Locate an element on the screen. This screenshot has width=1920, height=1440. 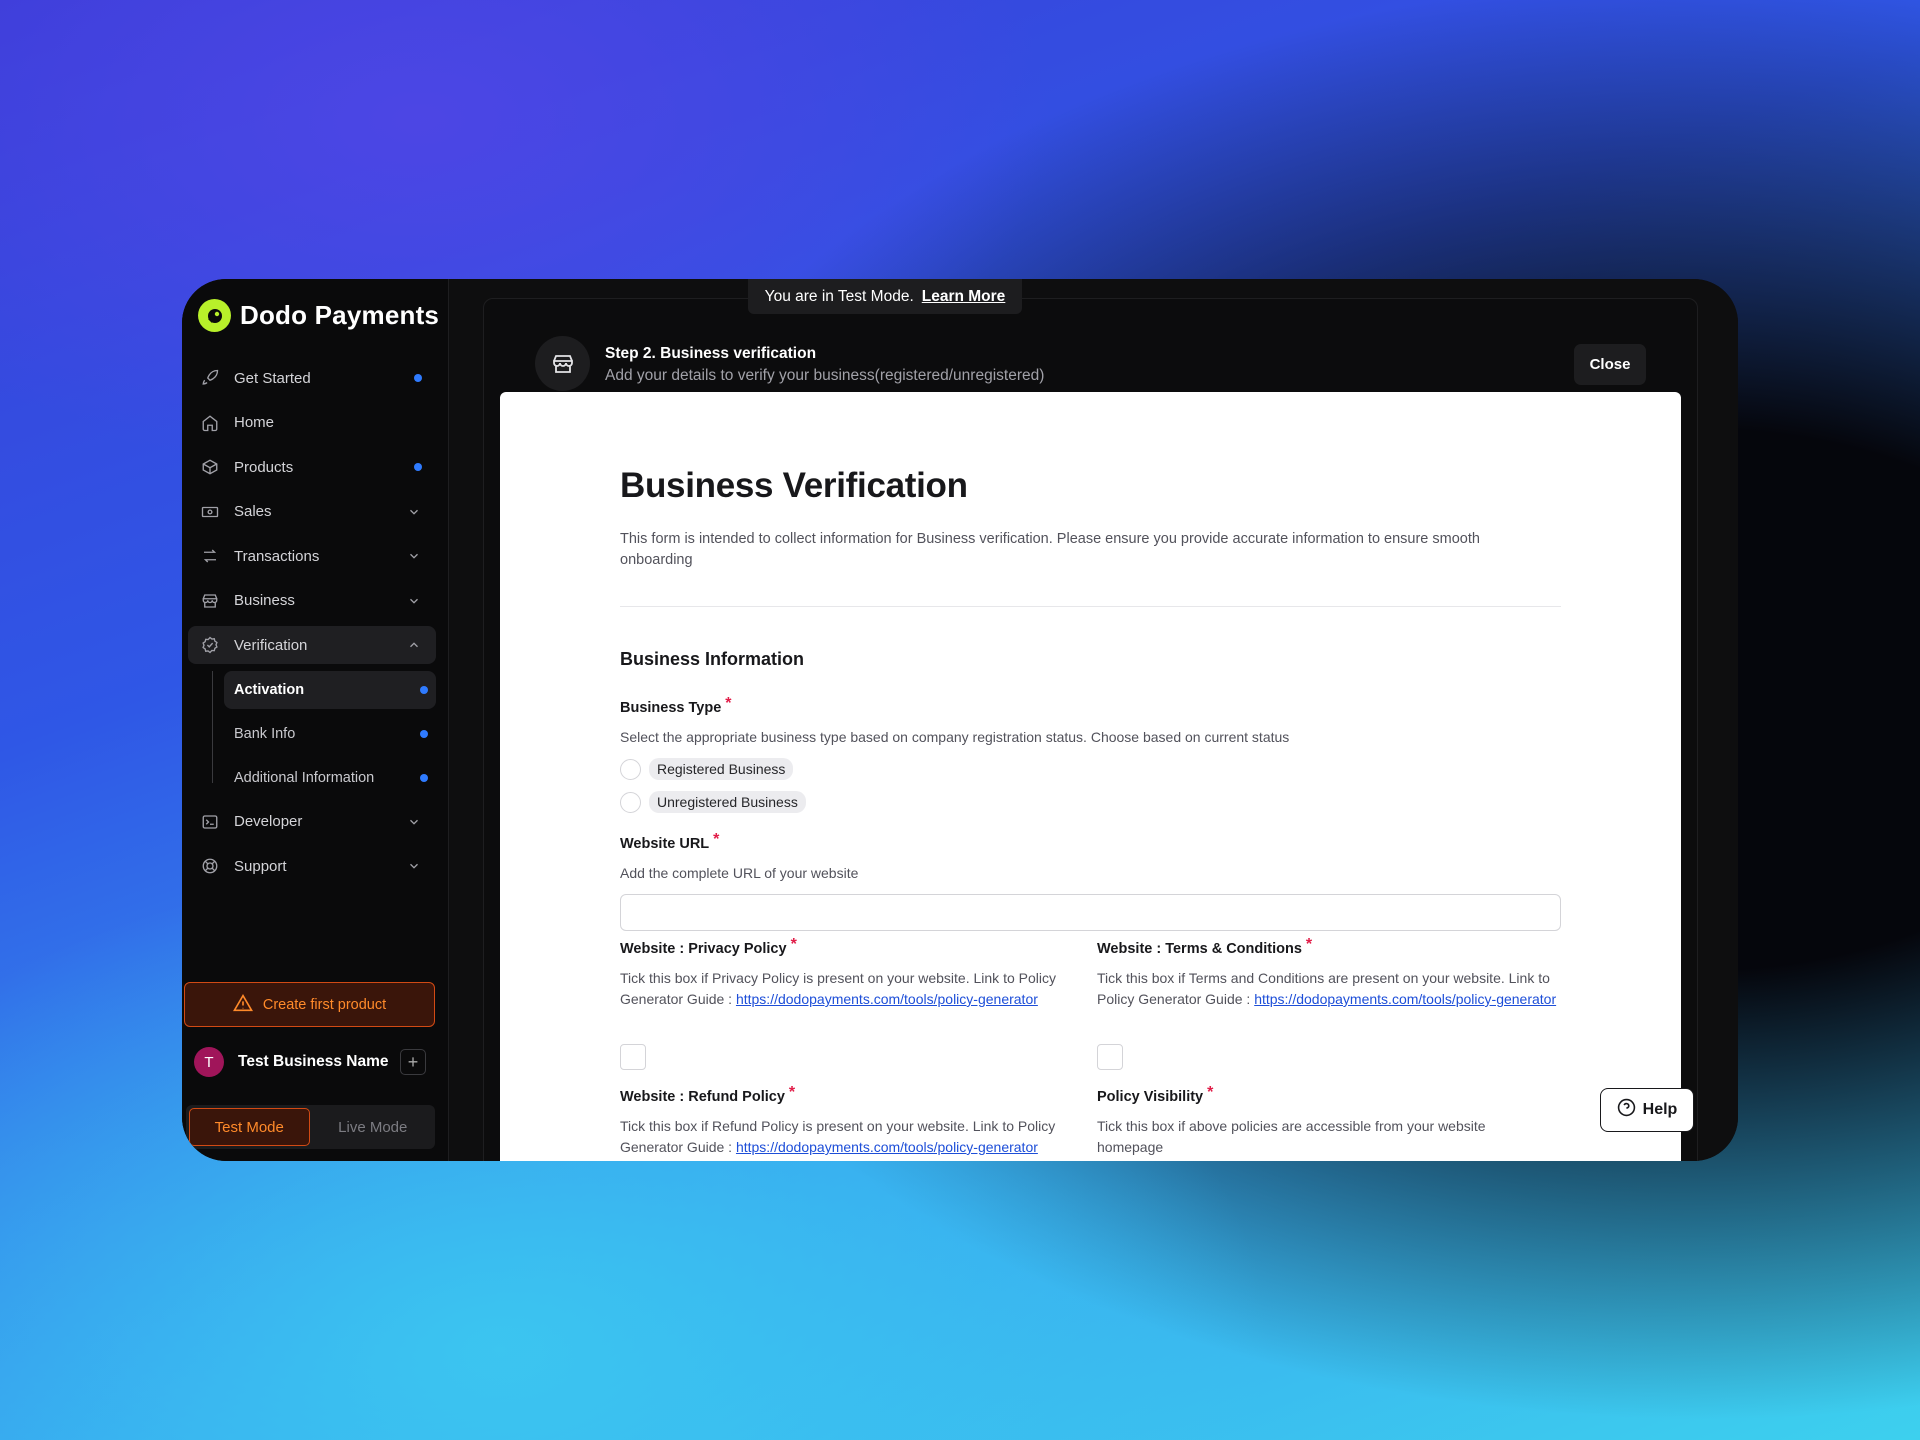
business-type-label: Business Type * is located at coordinates (676, 706).